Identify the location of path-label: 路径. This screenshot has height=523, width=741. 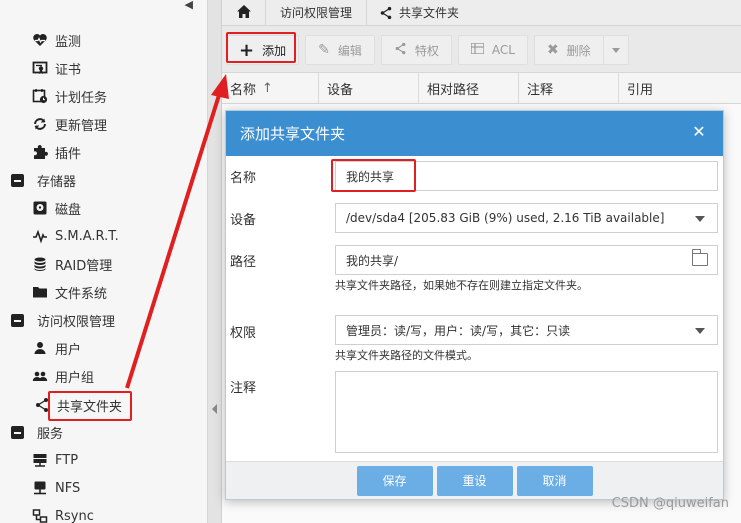
(243, 262).